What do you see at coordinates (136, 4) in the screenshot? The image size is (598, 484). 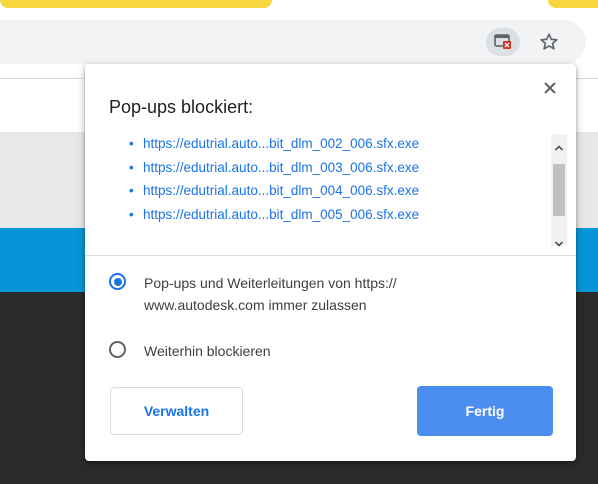 I see `tab-strip-accent-left` at bounding box center [136, 4].